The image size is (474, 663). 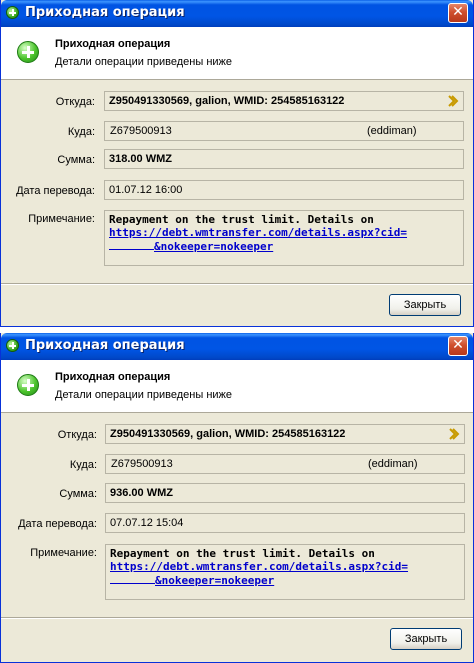 I want to click on amount-value: 936.00 WMZ, so click(x=141, y=493).